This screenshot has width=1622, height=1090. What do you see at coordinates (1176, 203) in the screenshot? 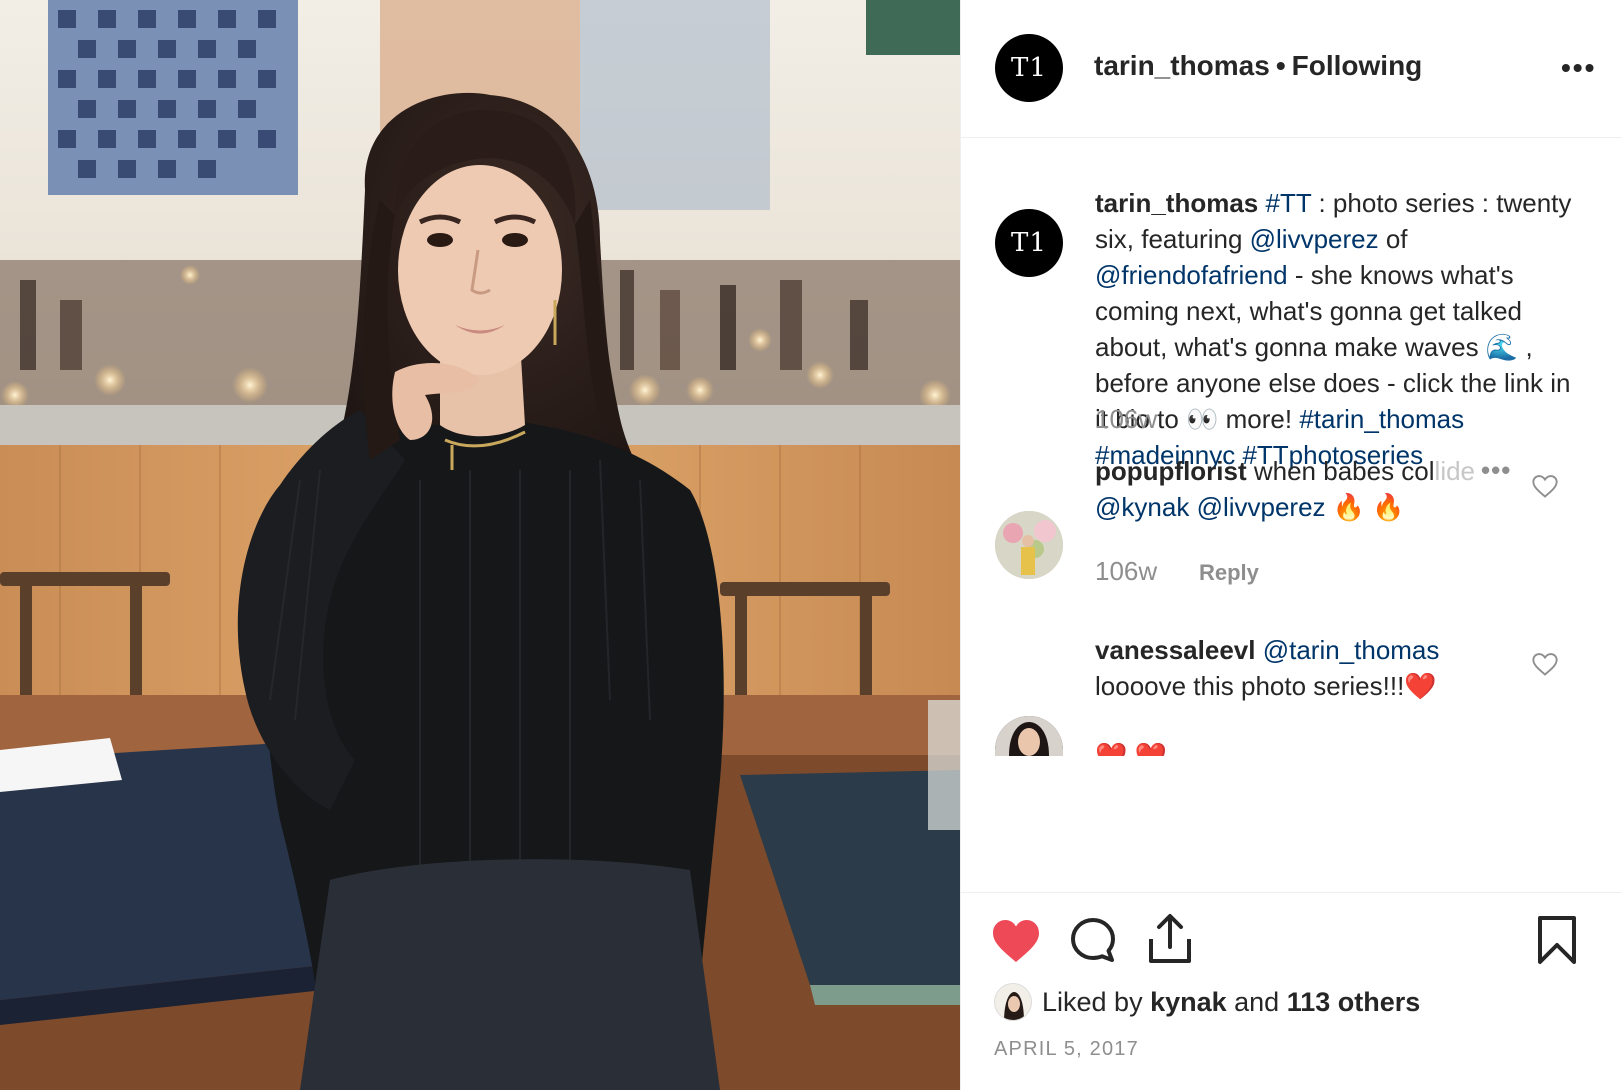
I see `caption-username-link: tarin_thomas` at bounding box center [1176, 203].